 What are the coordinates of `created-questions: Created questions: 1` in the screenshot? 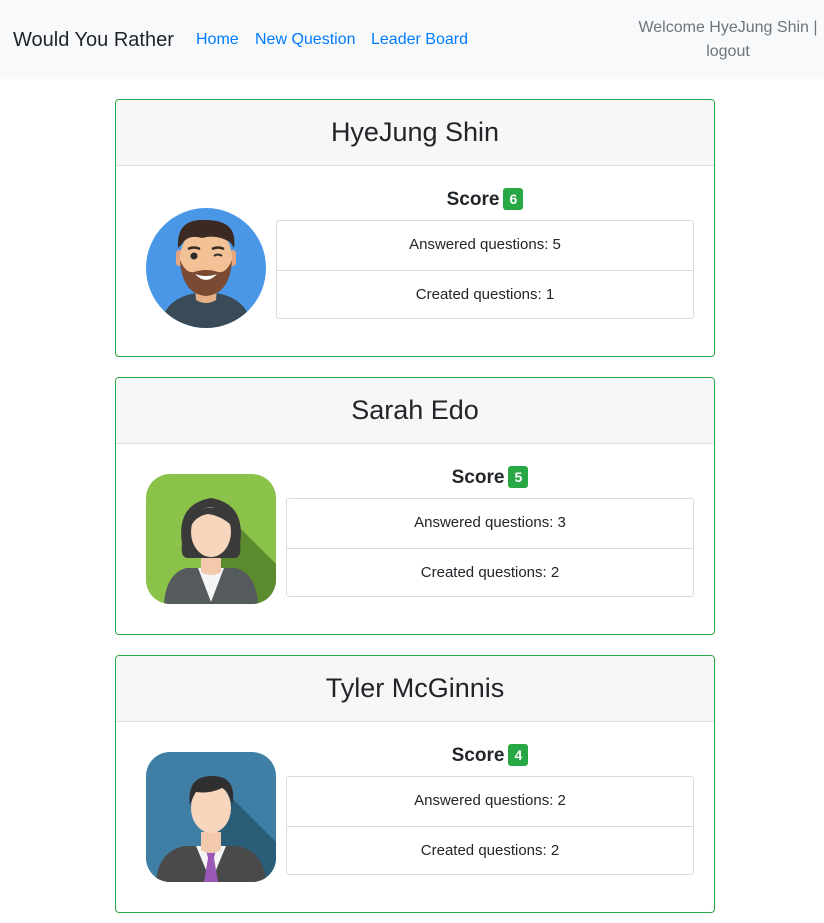 It's located at (485, 294).